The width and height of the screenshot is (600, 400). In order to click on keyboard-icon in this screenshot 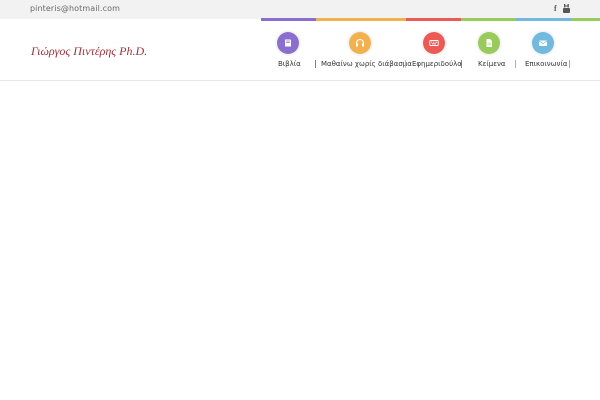, I will do `click(434, 43)`.